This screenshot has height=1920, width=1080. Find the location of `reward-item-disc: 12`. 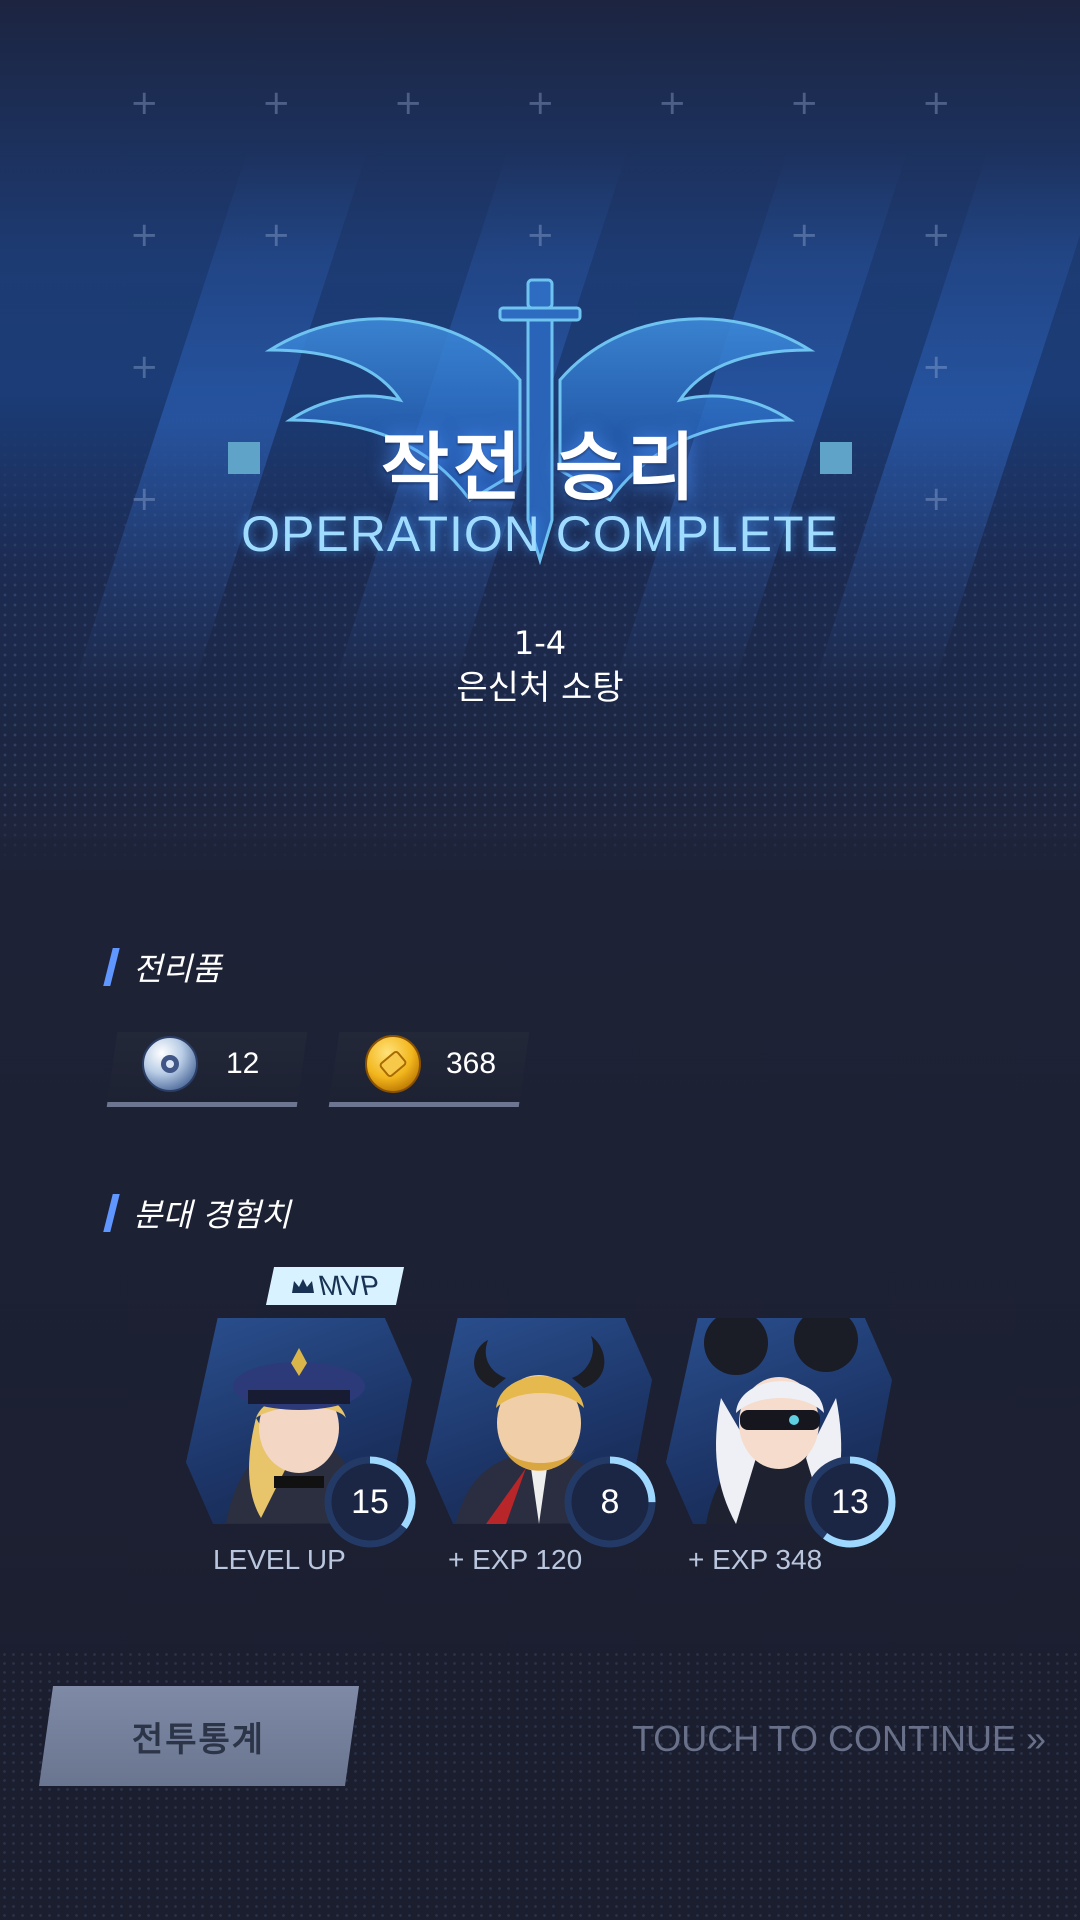

reward-item-disc: 12 is located at coordinates (199, 1064).